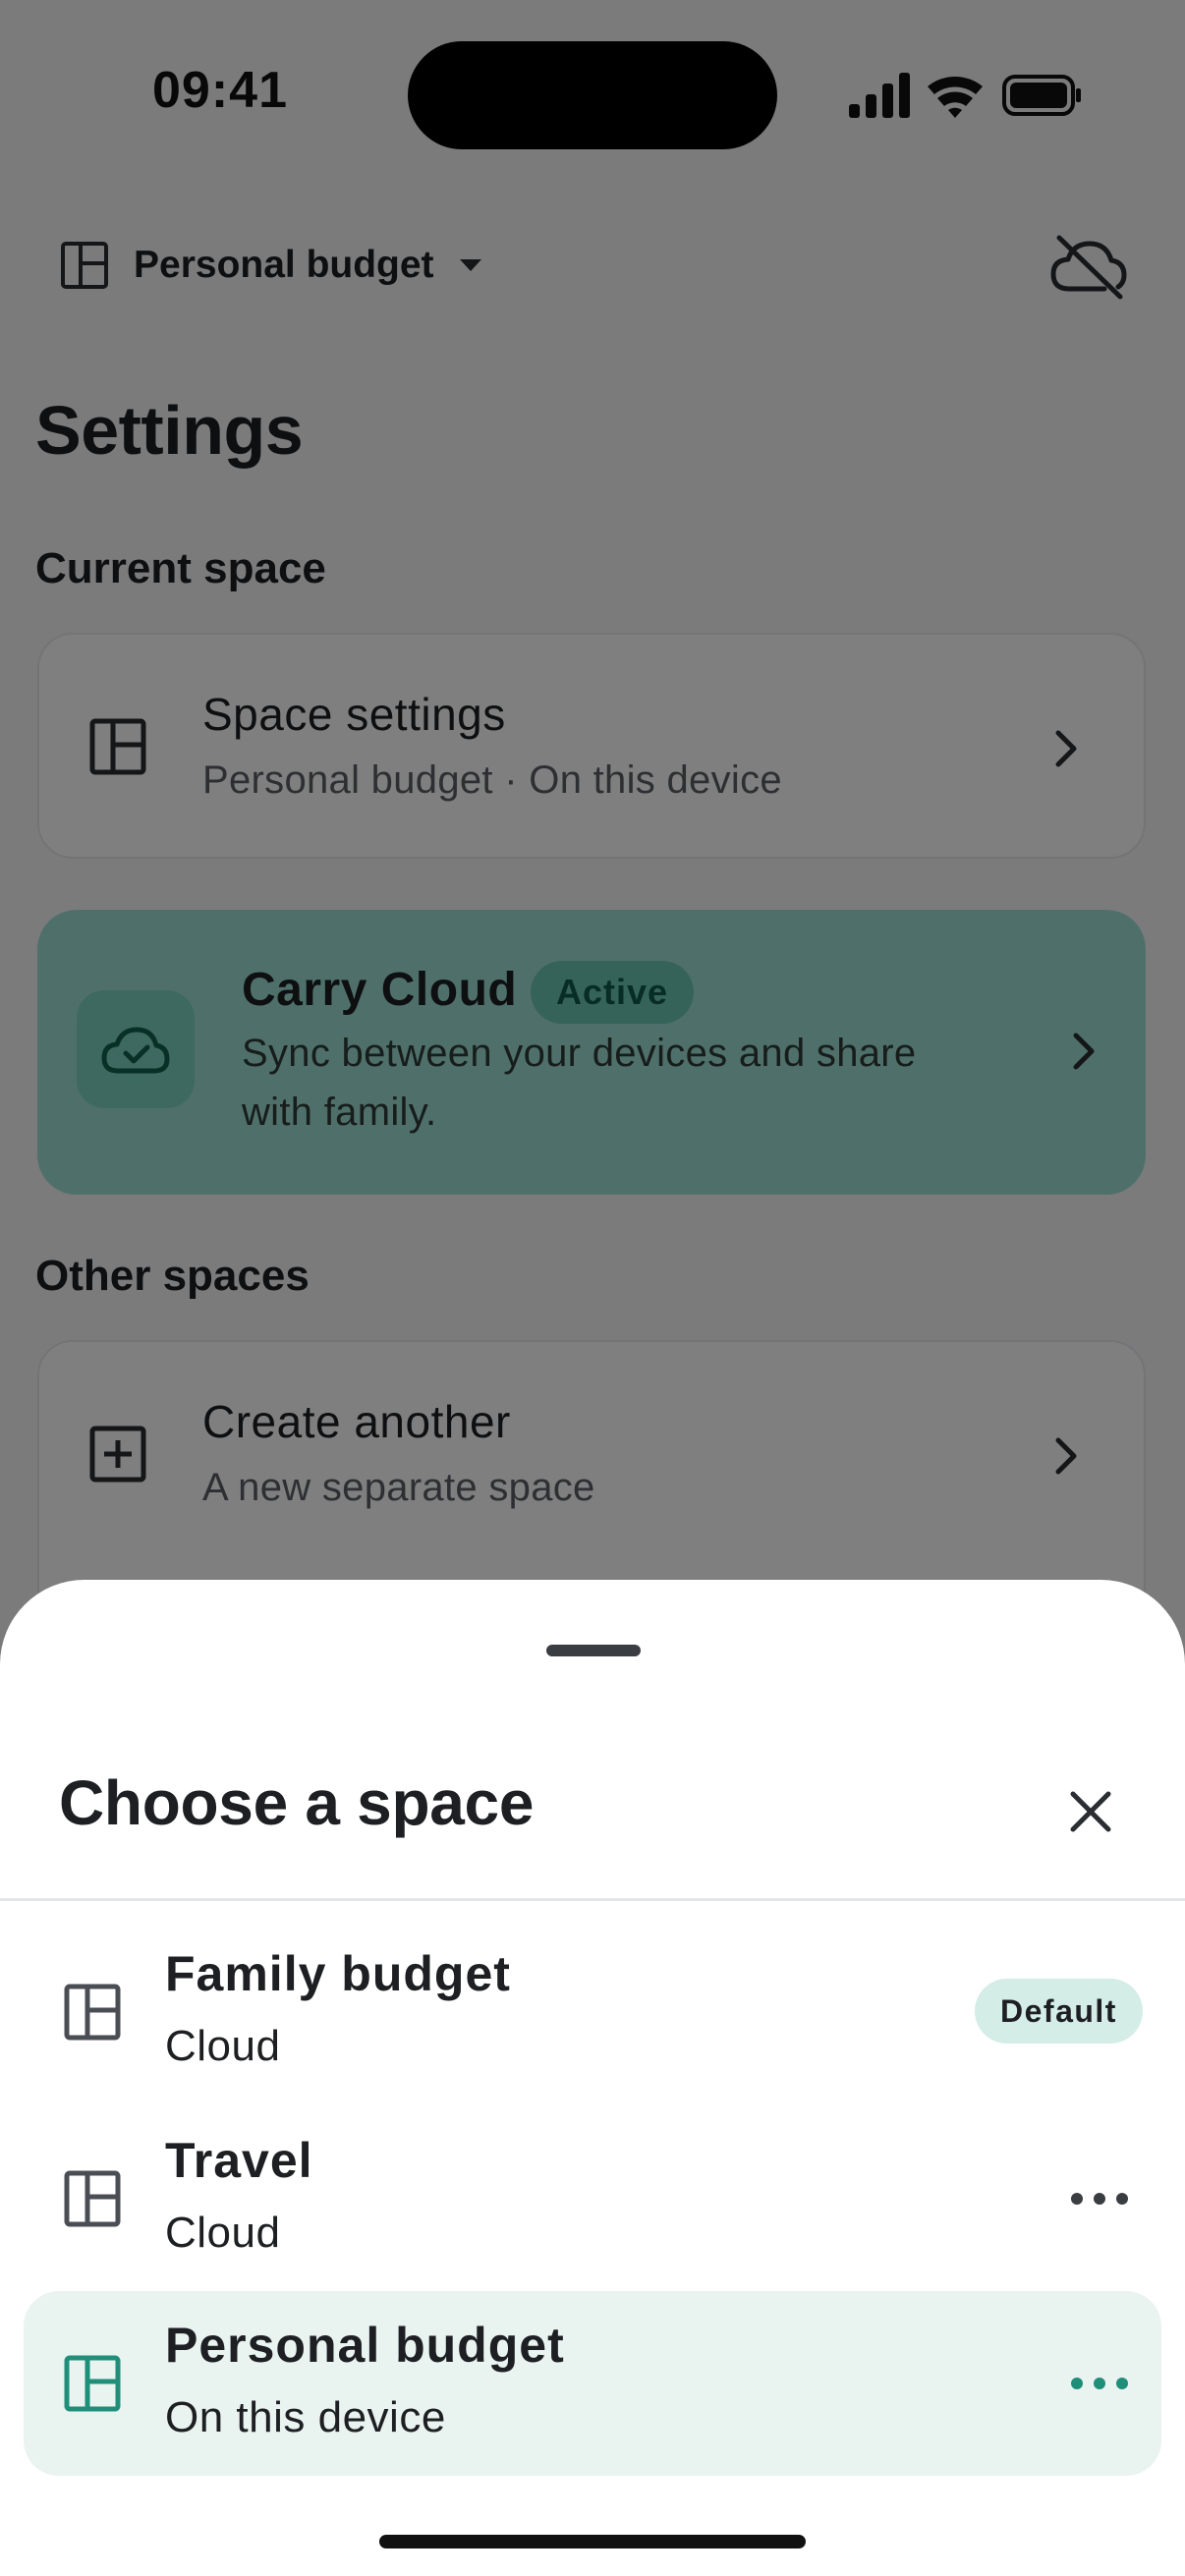 This screenshot has height=2576, width=1185. Describe the element at coordinates (1059, 2011) in the screenshot. I see `default-badge: Default` at that location.